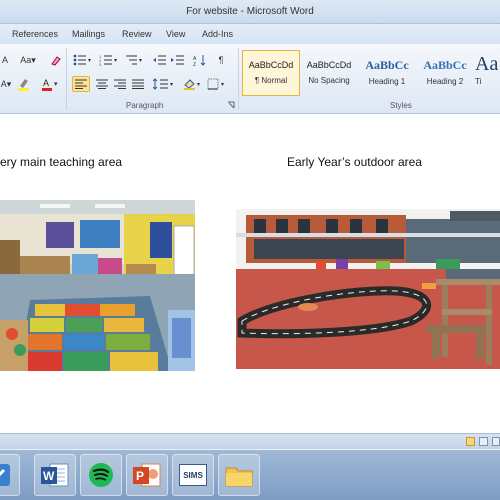 Image resolution: width=500 pixels, height=500 pixels. Describe the element at coordinates (135, 60) in the screenshot. I see `multilevel-list-icon: ▾` at that location.